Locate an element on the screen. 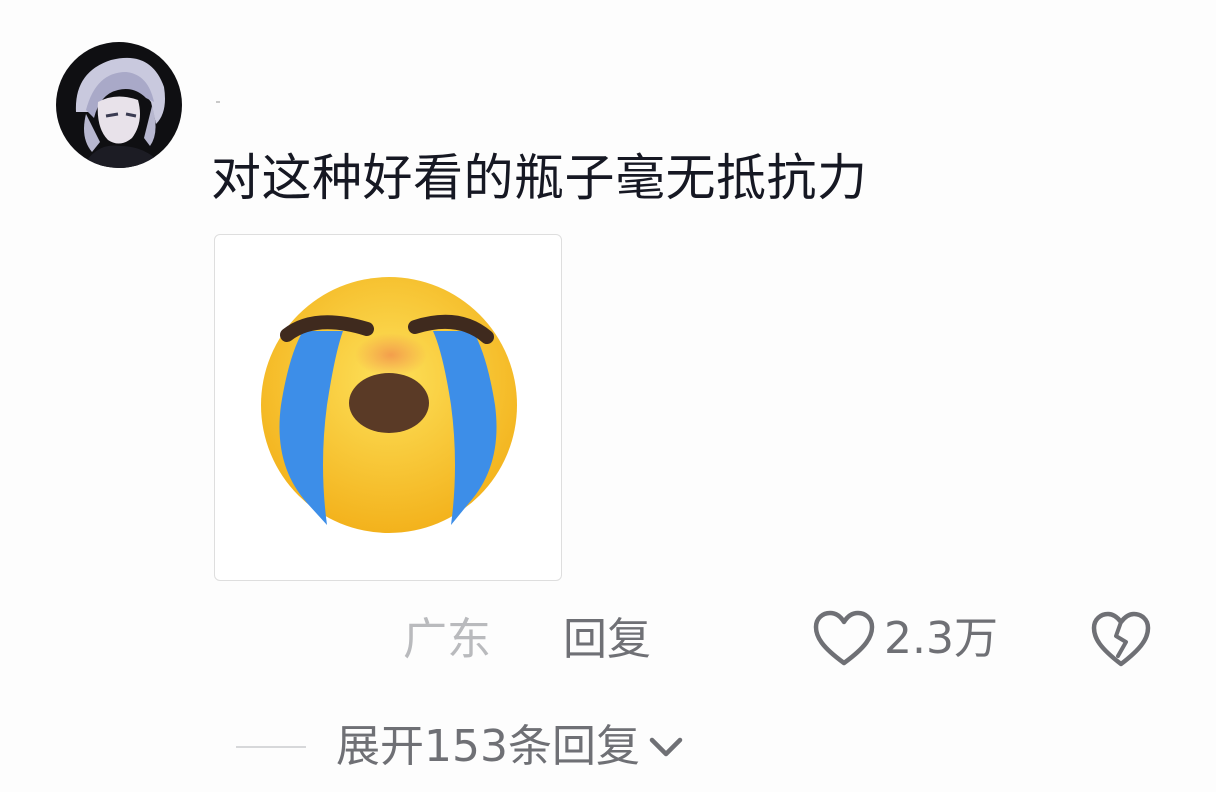  reply-button: 回复 is located at coordinates (607, 640).